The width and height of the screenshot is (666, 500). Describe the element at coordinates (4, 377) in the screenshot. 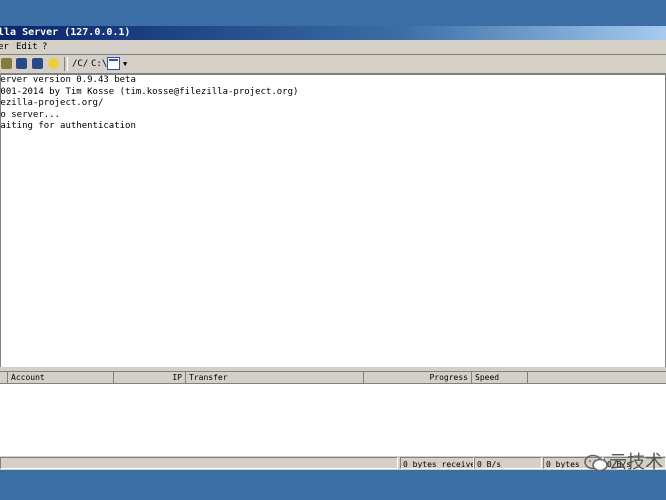

I see `column-header-blank` at that location.